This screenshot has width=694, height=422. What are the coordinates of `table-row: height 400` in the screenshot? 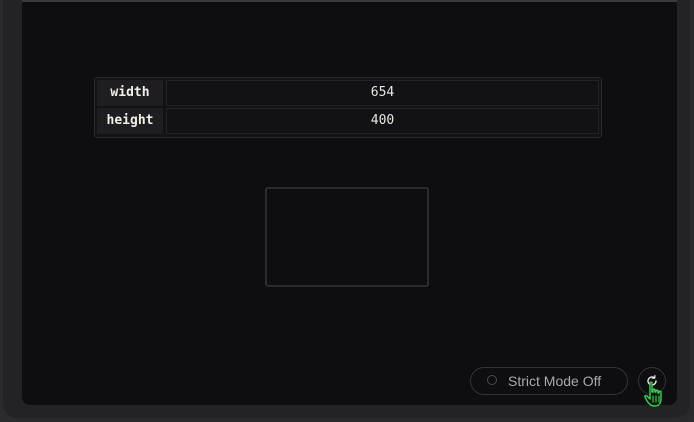 It's located at (348, 121).